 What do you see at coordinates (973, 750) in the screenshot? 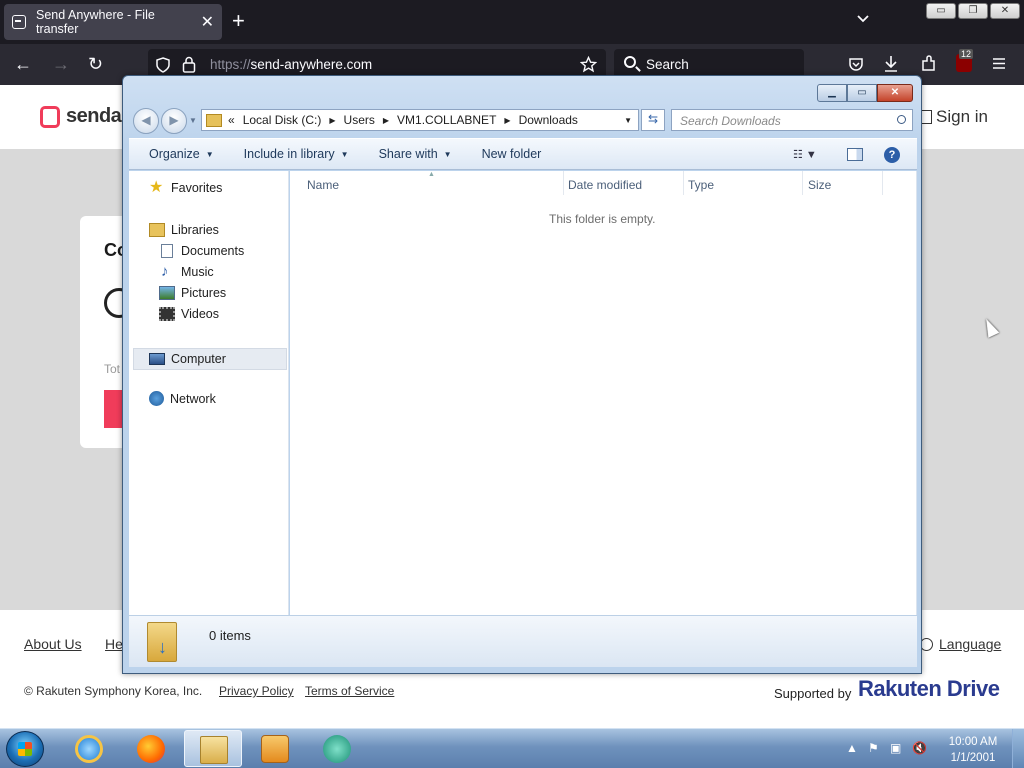
I see `system-clock: 10:00 AM 1/1/2001` at bounding box center [973, 750].